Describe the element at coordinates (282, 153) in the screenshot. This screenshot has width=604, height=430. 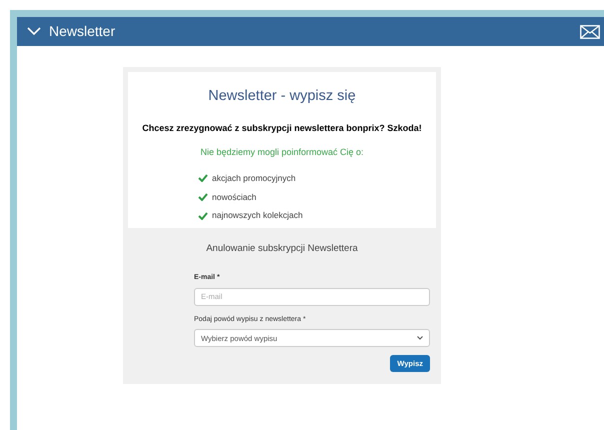
I see `notice-text: Nie będziemy mogli poinformować Cię o:` at that location.